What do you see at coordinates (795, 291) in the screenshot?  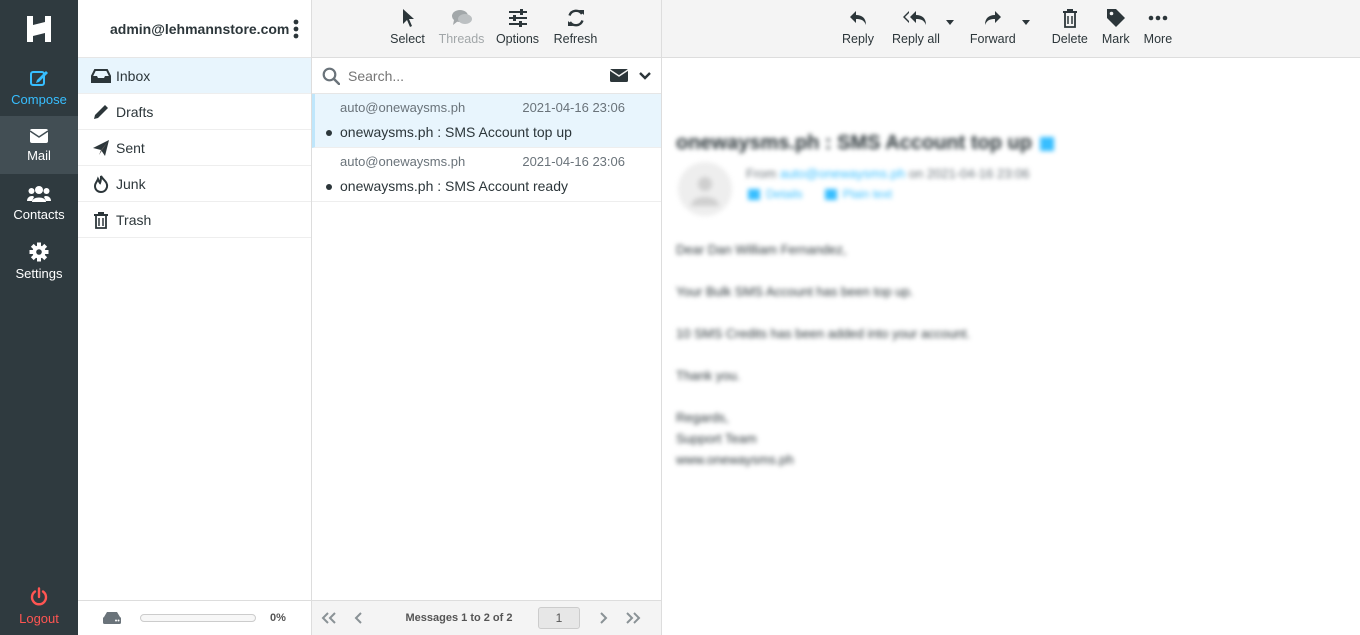 I see `body-line: Your Bulk SMS Account has been top up.` at bounding box center [795, 291].